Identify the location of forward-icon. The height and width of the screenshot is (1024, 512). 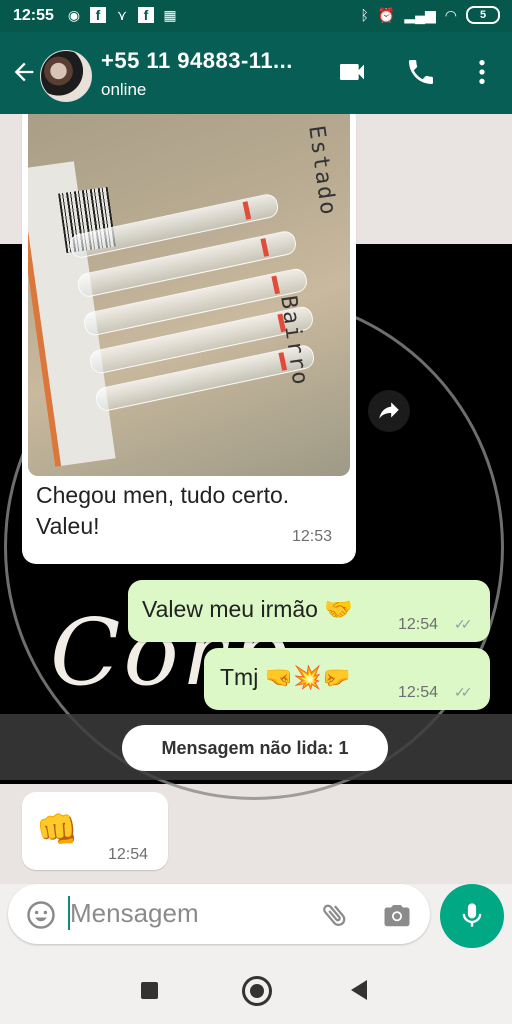
(389, 410).